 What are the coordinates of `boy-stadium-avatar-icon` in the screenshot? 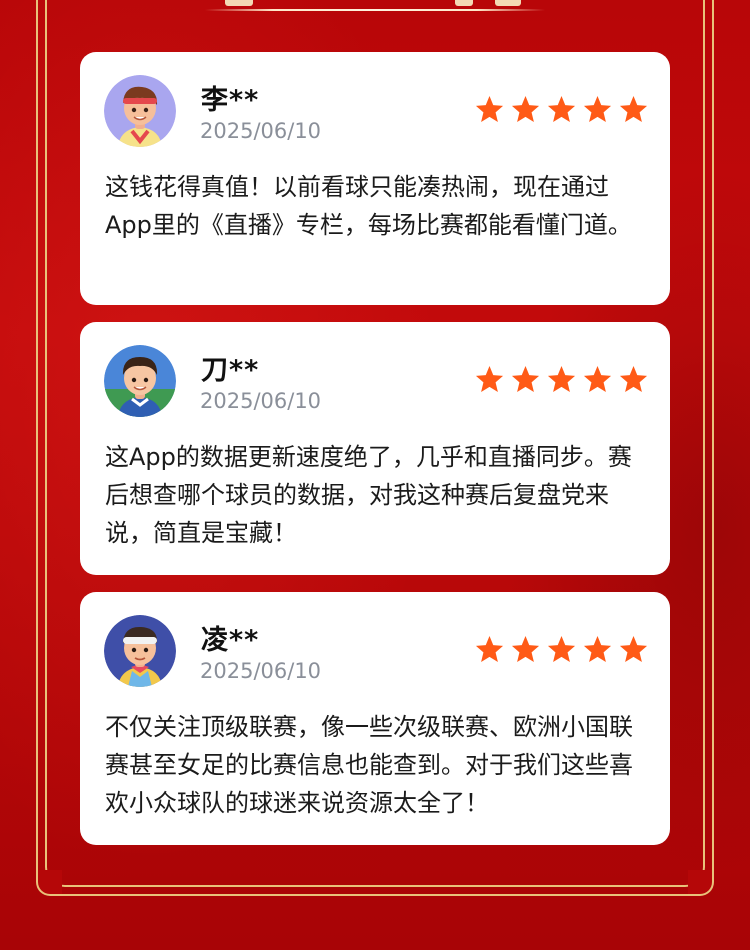 It's located at (140, 381).